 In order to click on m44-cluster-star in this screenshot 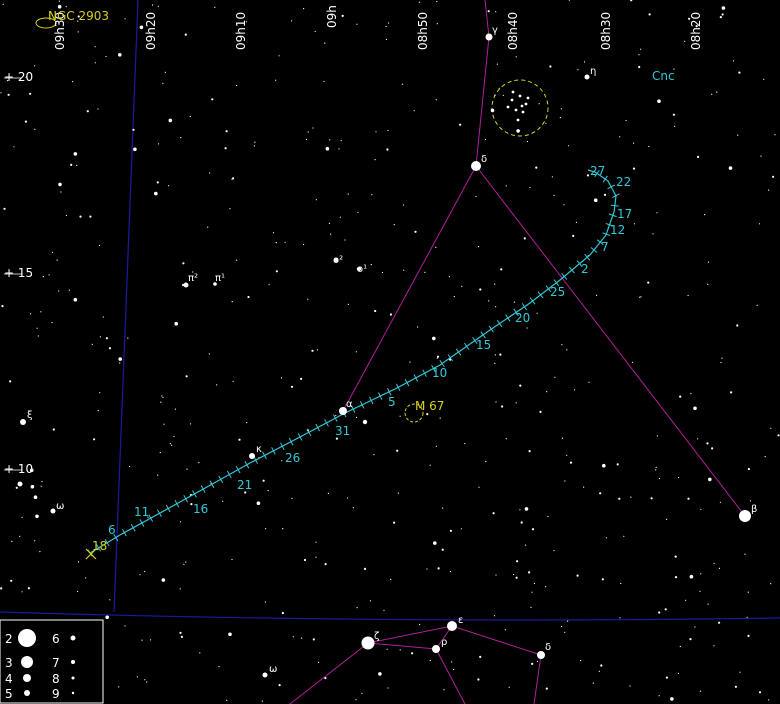, I will do `click(516, 110)`.